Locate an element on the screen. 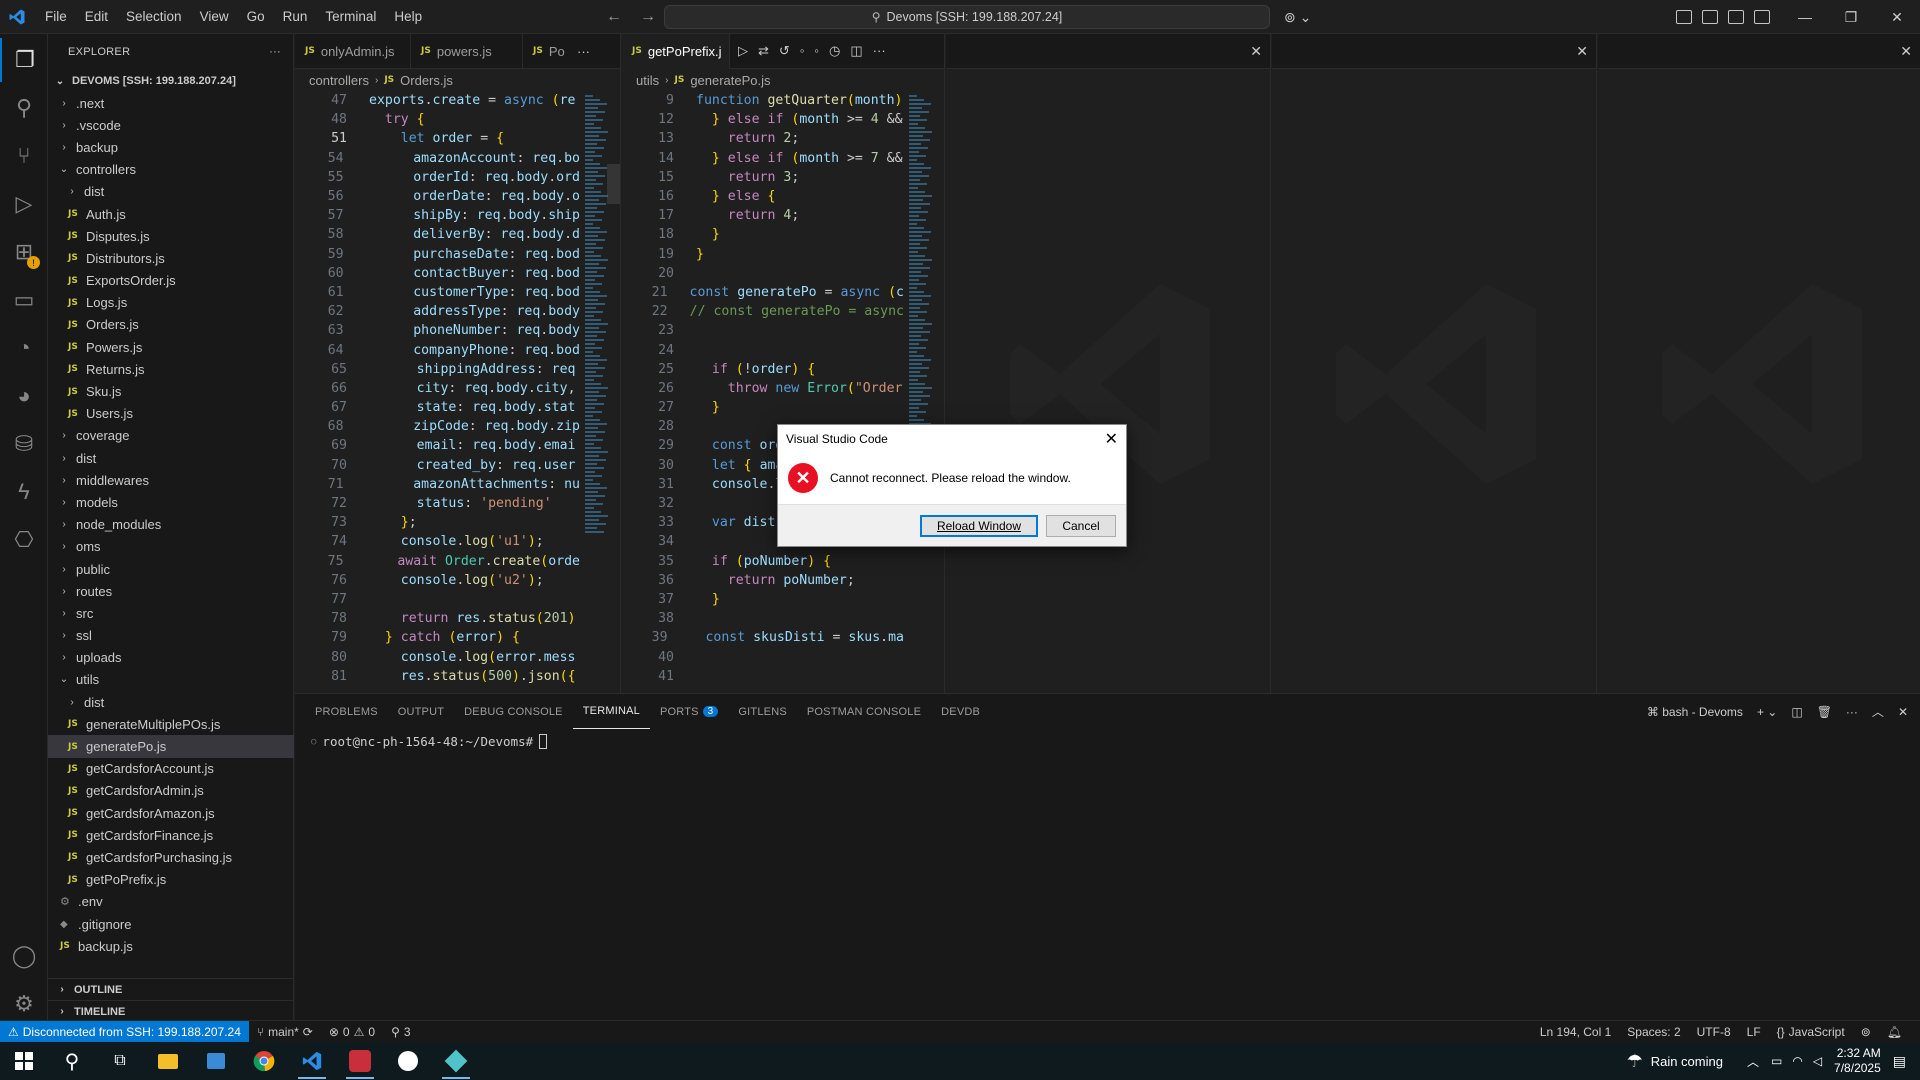  search-icon: ⚲ is located at coordinates (24, 108).